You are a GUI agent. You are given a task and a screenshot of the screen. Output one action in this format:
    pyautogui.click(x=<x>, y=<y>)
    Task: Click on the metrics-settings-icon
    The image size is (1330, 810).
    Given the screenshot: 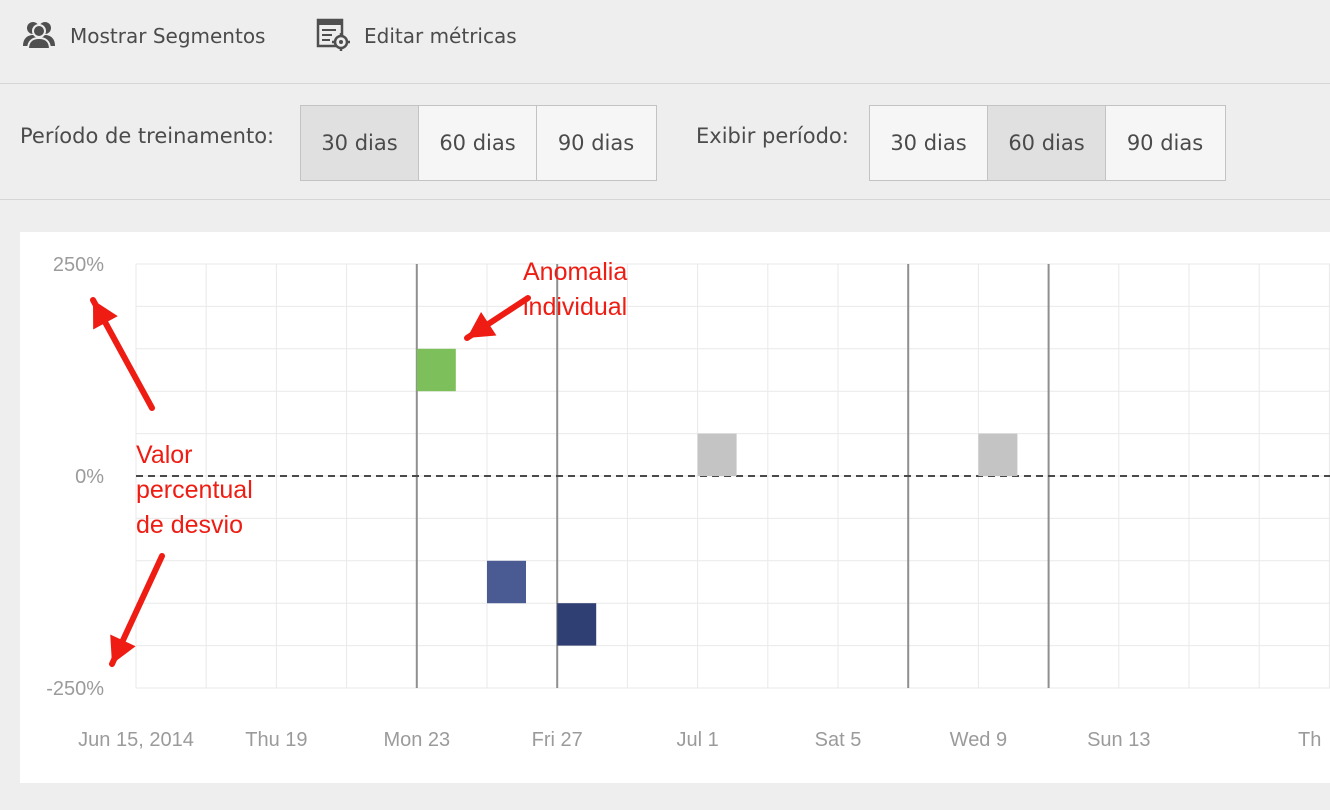 What is the action you would take?
    pyautogui.click(x=340, y=36)
    